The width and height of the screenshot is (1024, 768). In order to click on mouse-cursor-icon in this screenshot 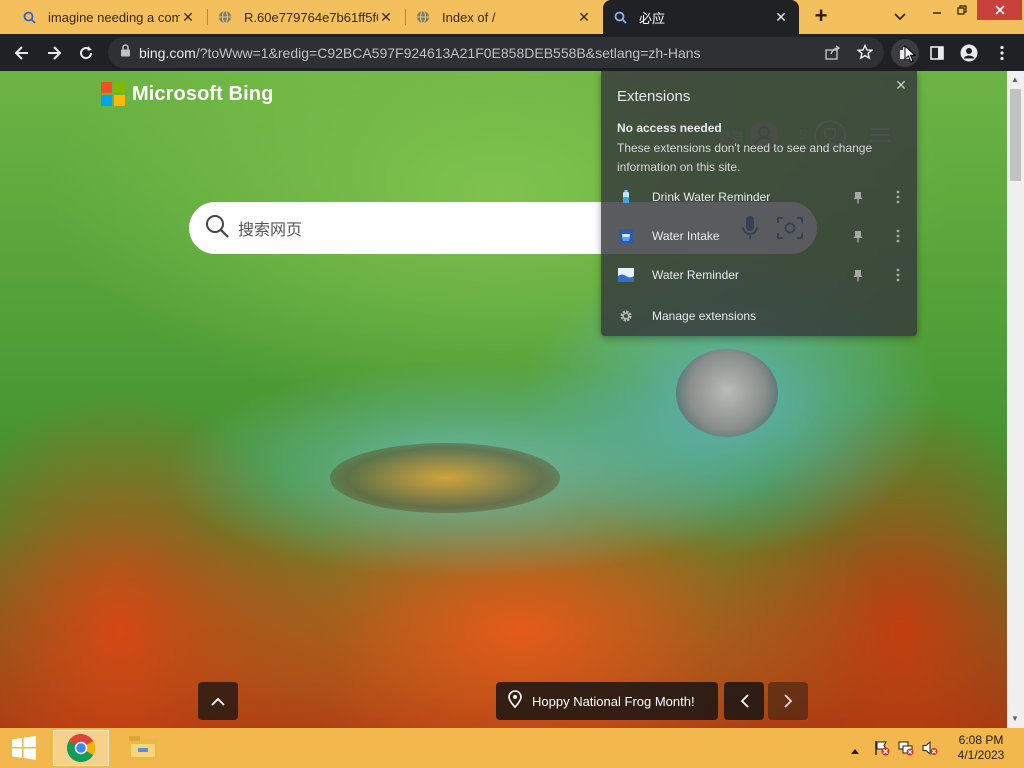, I will do `click(910, 56)`.